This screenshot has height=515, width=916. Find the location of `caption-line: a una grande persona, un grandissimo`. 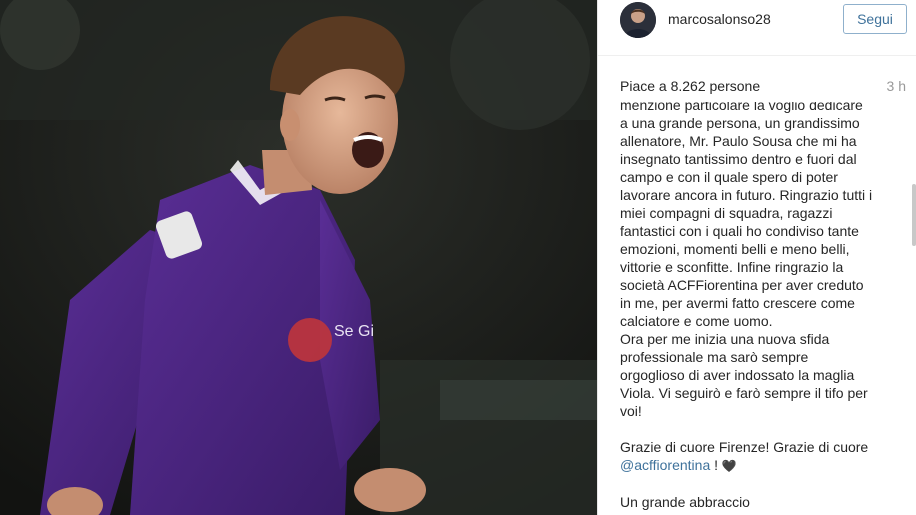

caption-line: a una grande persona, un grandissimo is located at coordinates (740, 123).